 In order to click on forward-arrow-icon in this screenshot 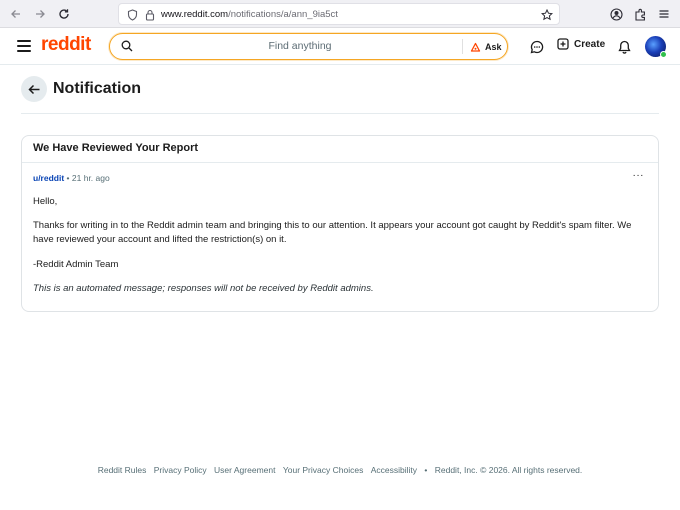, I will do `click(40, 14)`.